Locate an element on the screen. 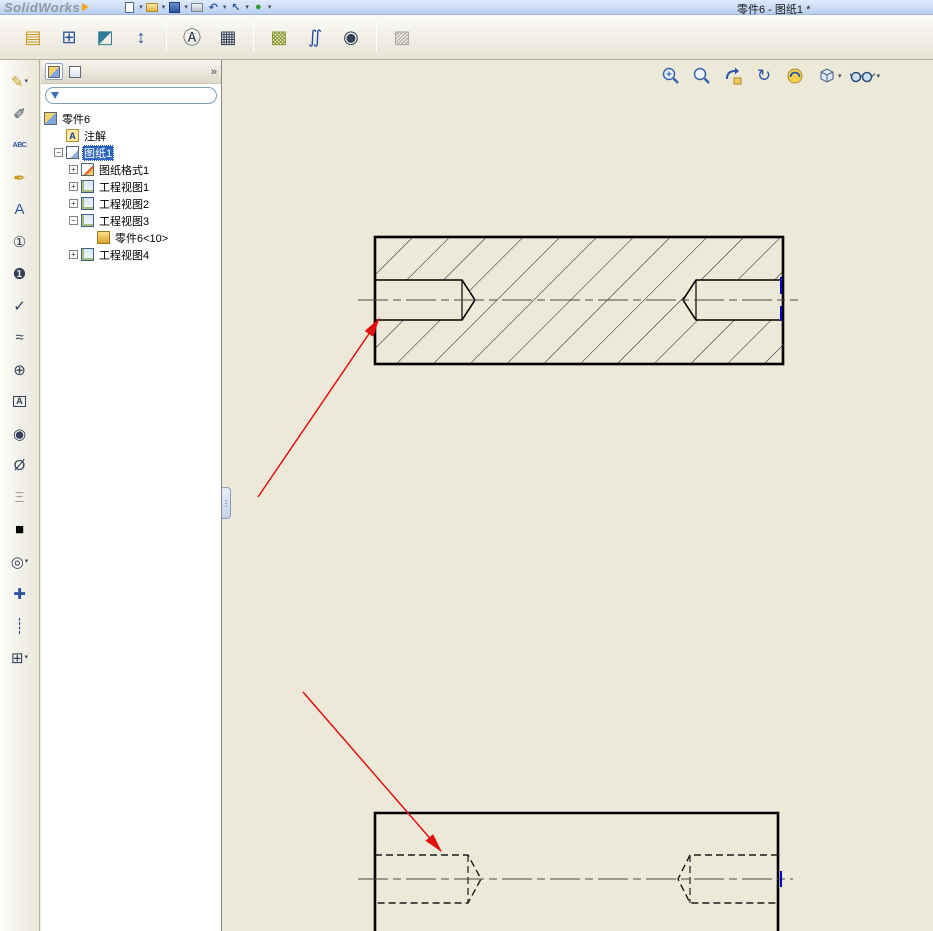  render-sphere-icon: ● is located at coordinates (258, 7).